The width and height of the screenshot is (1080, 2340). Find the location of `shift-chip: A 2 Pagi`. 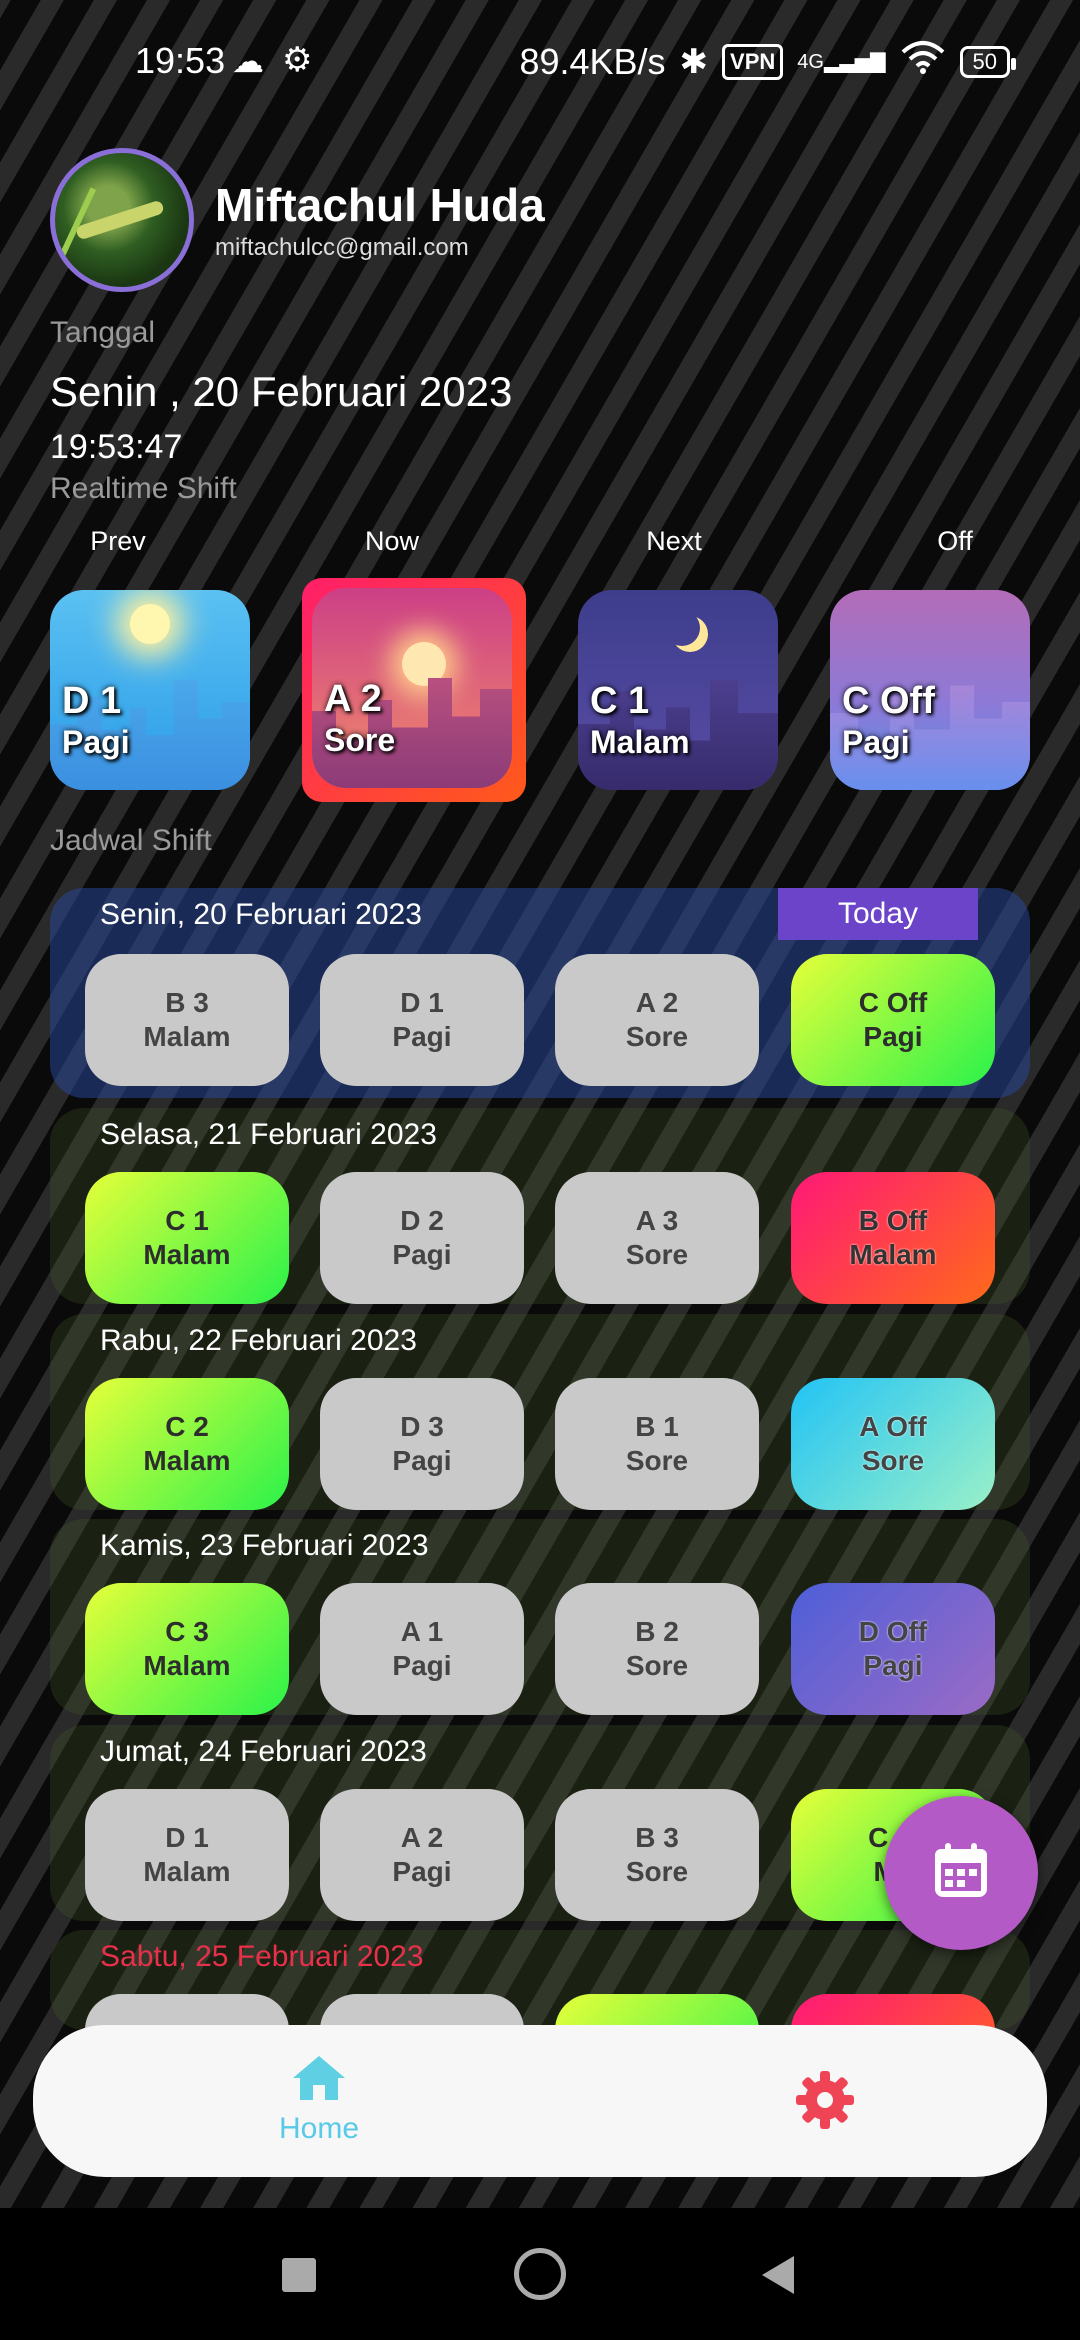

shift-chip: A 2 Pagi is located at coordinates (422, 1855).